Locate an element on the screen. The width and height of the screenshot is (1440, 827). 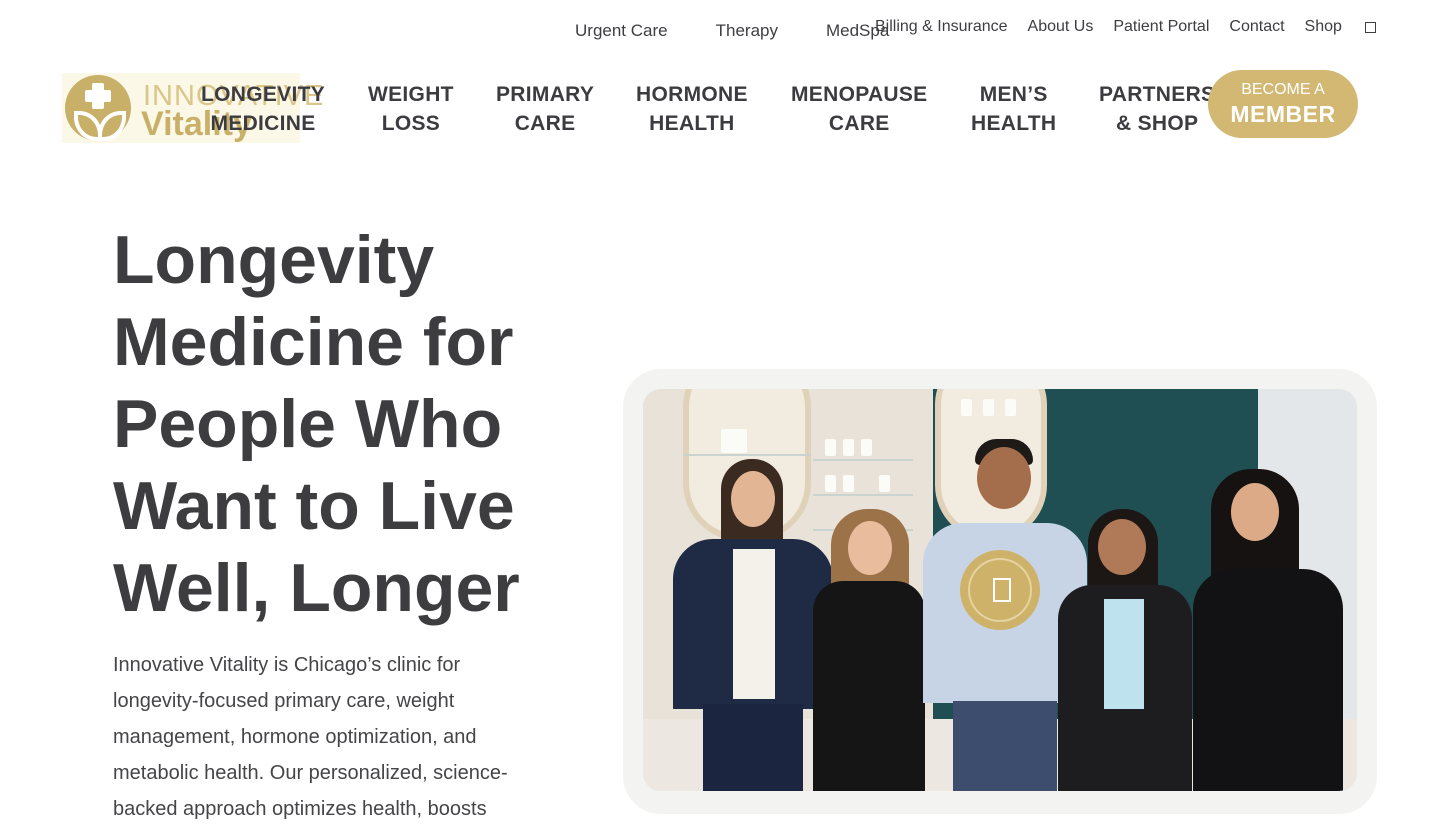
hero-desc-line: backed approach optimizes health, boosts is located at coordinates (300, 809).